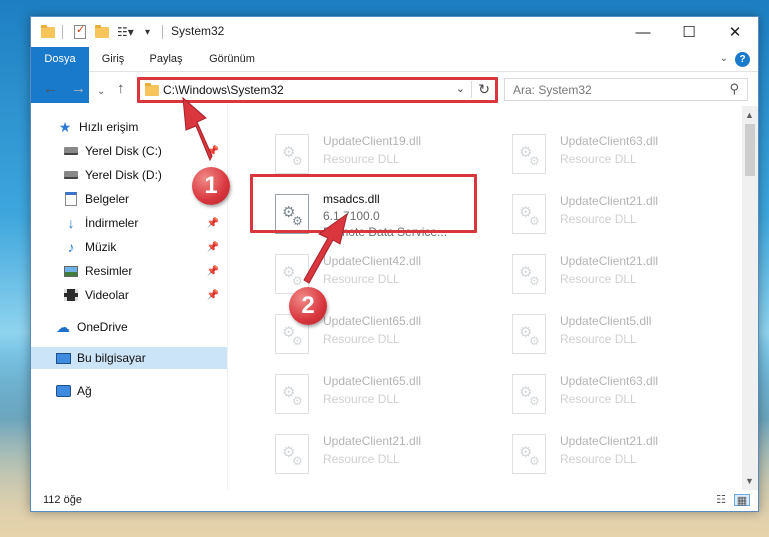 This screenshot has height=537, width=769. What do you see at coordinates (265, 190) in the screenshot?
I see `annotation-arrows` at bounding box center [265, 190].